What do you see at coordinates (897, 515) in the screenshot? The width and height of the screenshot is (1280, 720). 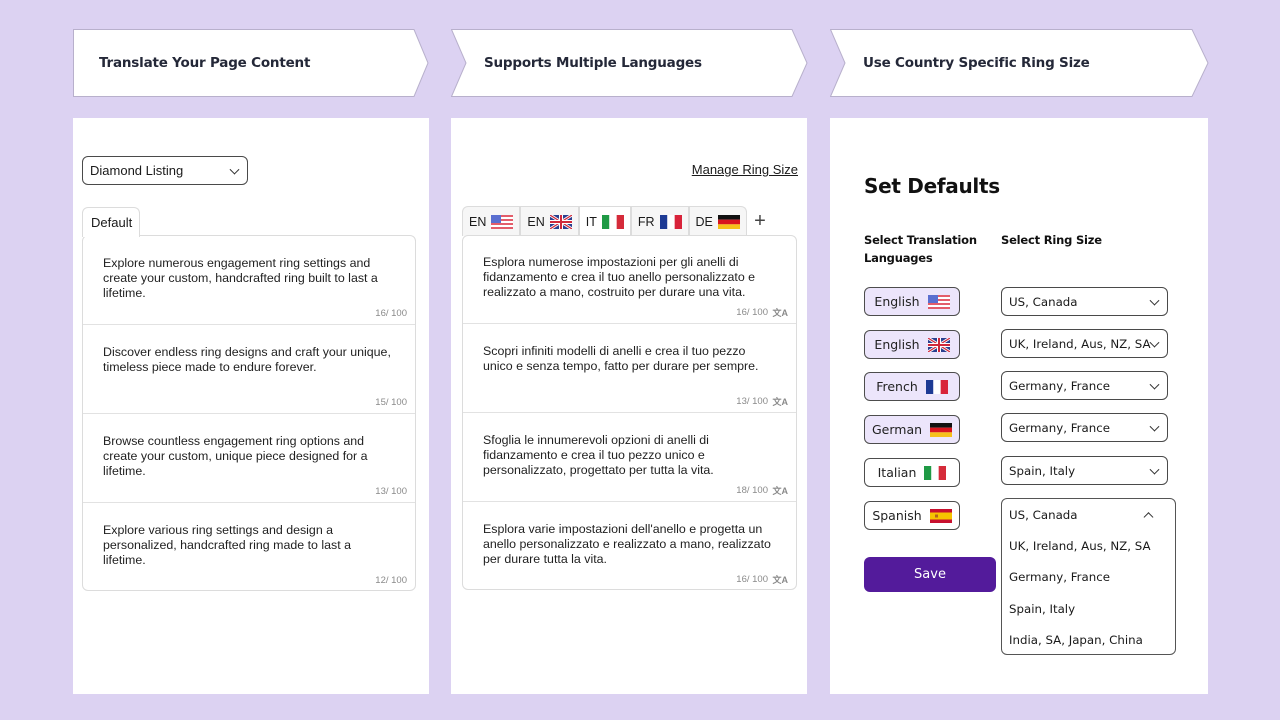 I see `language-label: Spanish` at bounding box center [897, 515].